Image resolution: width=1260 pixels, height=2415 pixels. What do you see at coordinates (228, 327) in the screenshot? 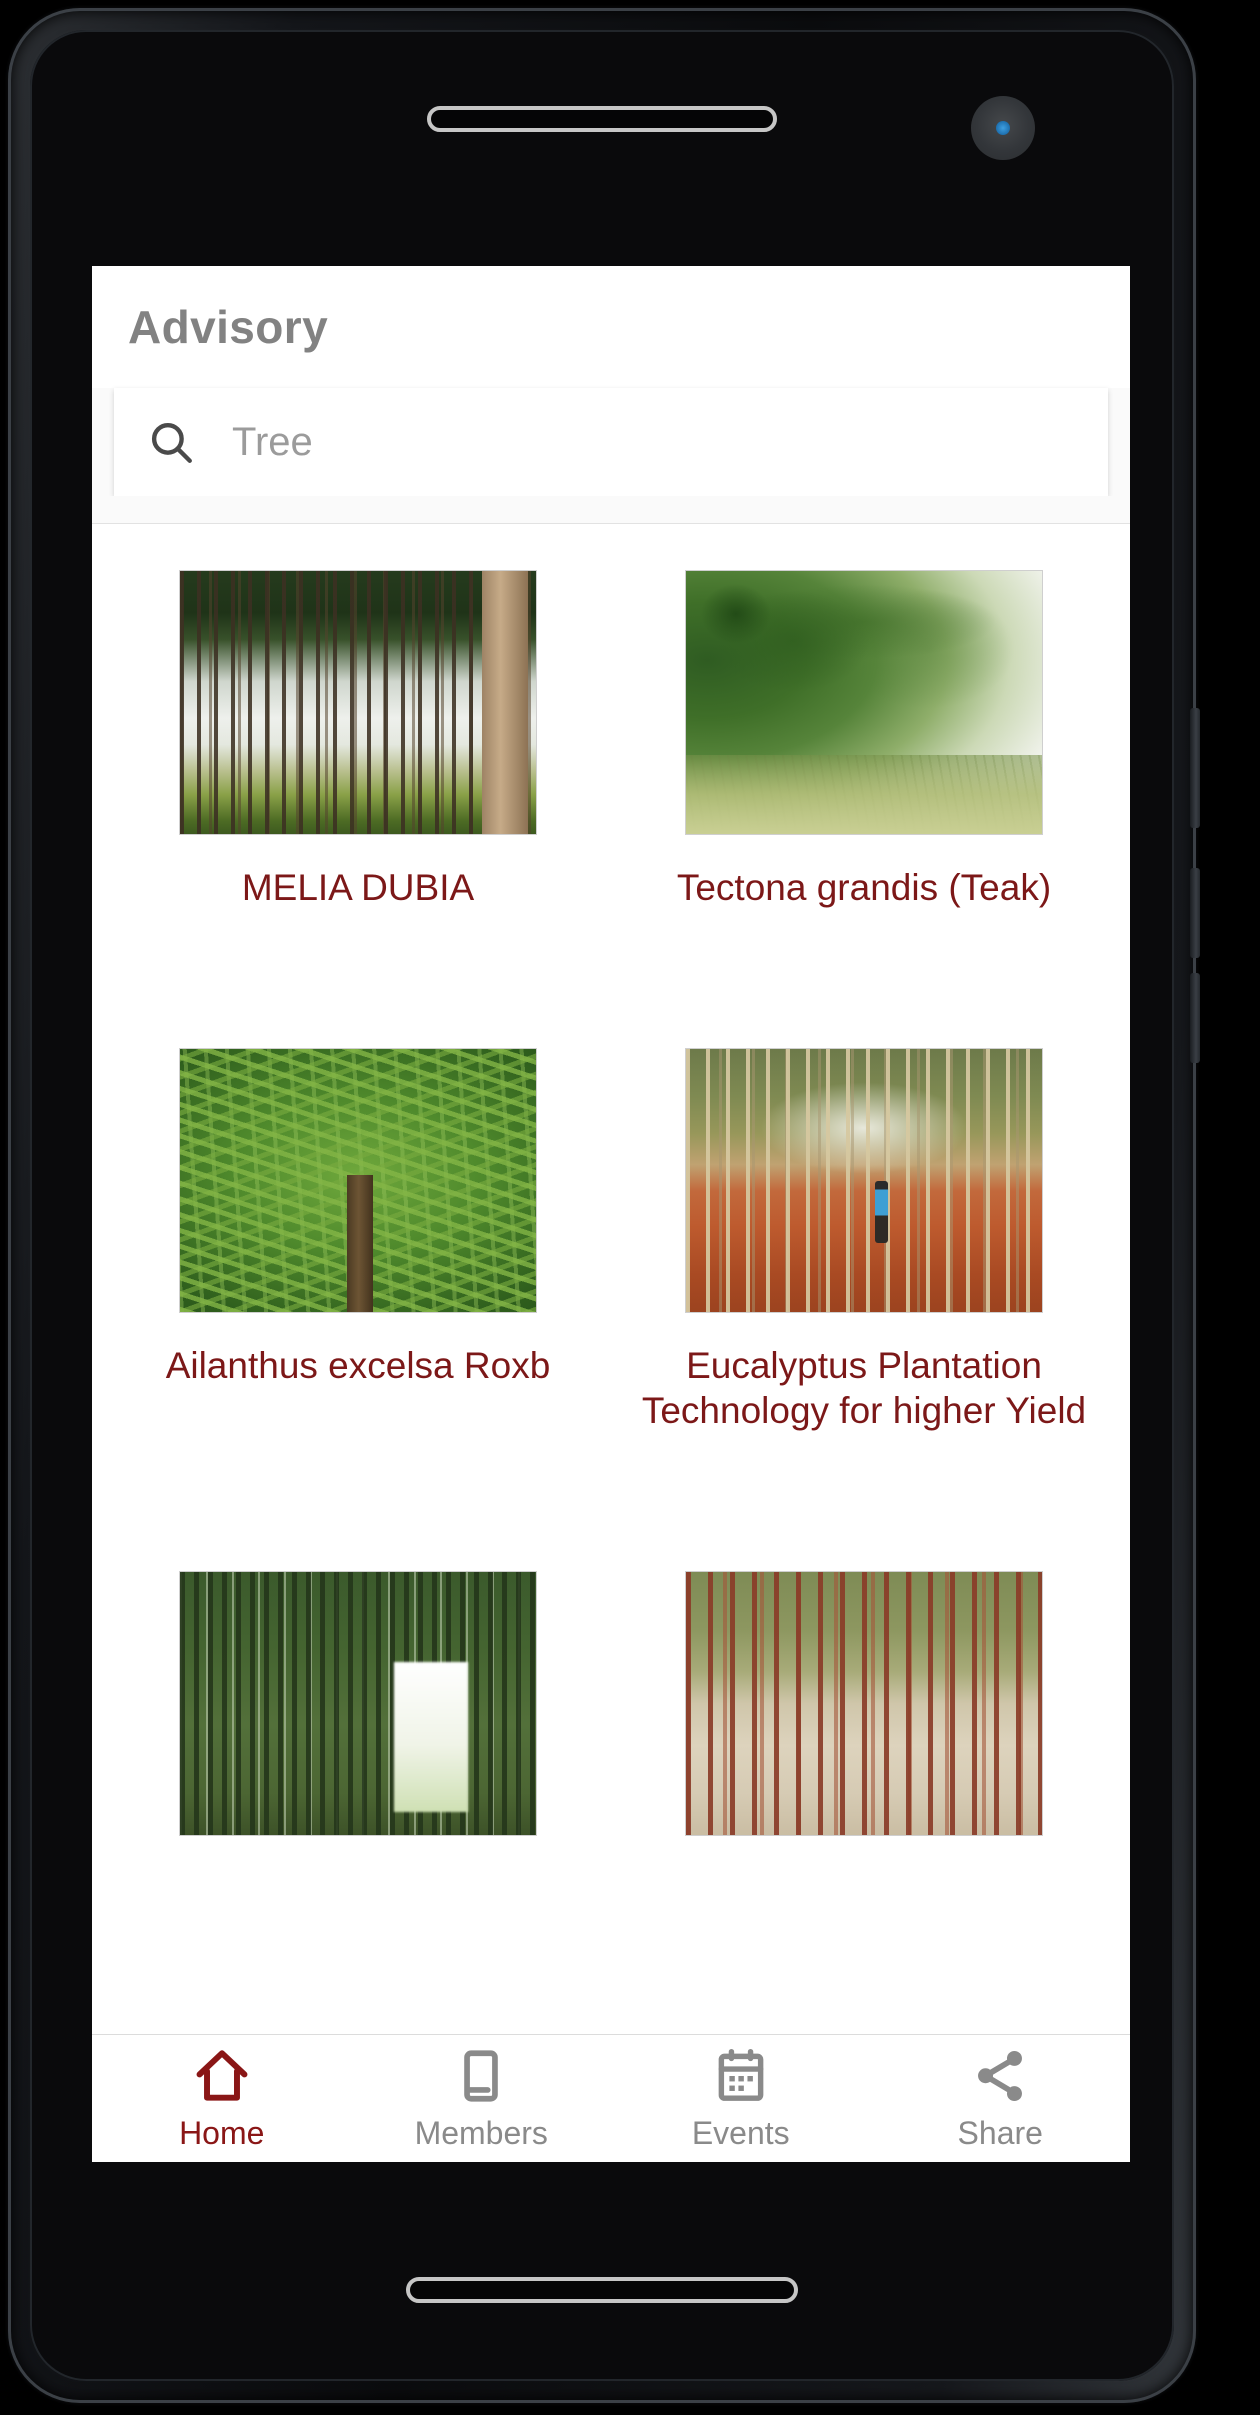
I see `page-title: Advisory` at bounding box center [228, 327].